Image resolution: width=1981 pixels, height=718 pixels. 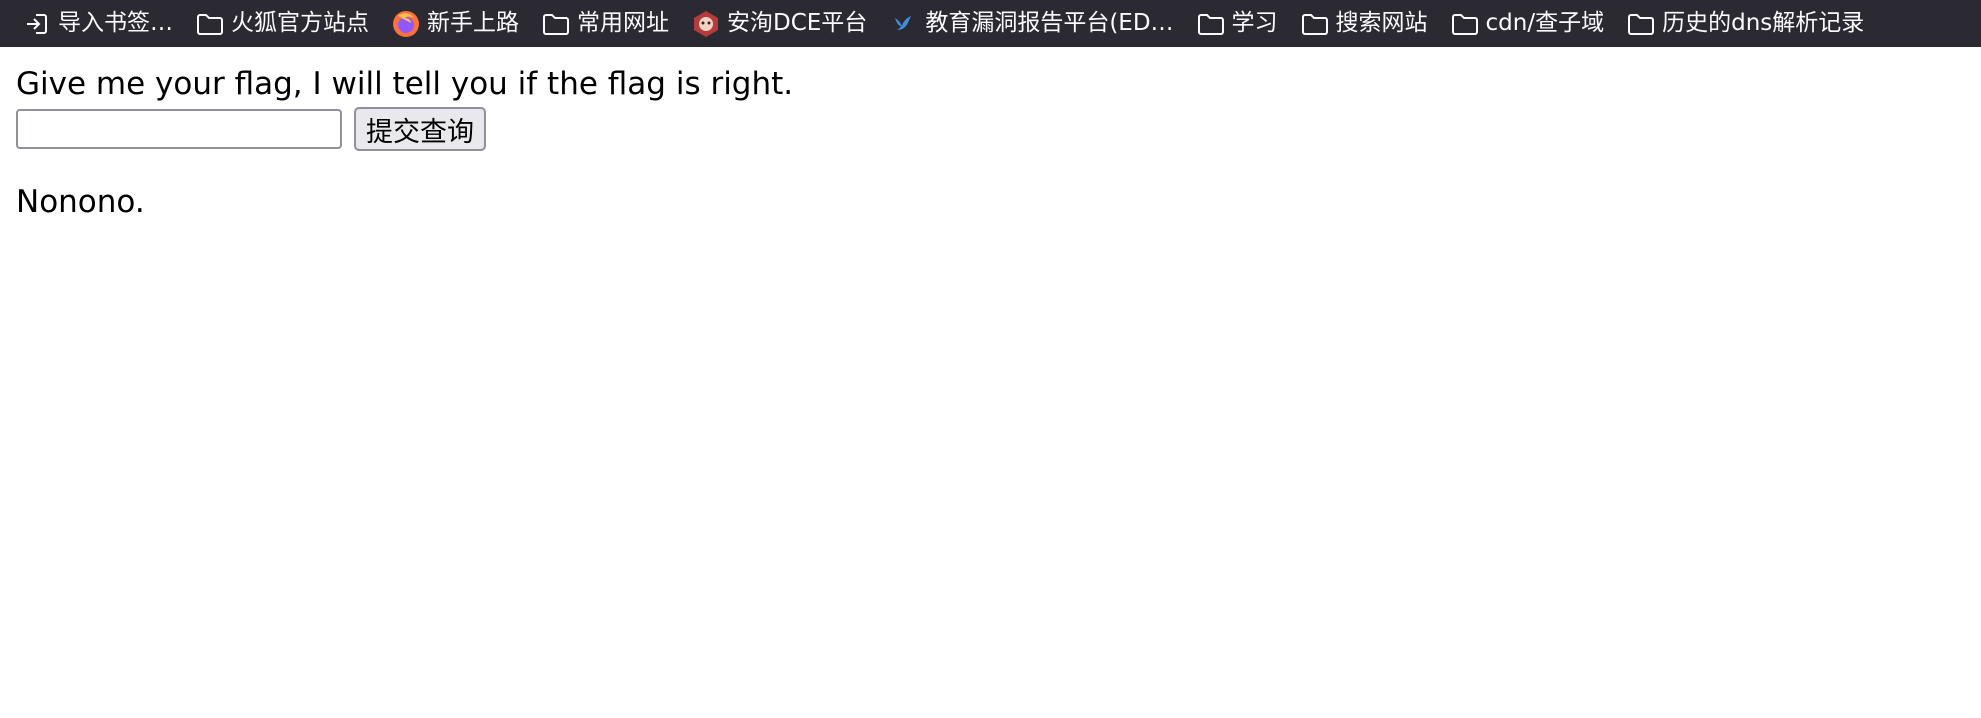 I want to click on bookmark-label: 新手上路, so click(x=473, y=23).